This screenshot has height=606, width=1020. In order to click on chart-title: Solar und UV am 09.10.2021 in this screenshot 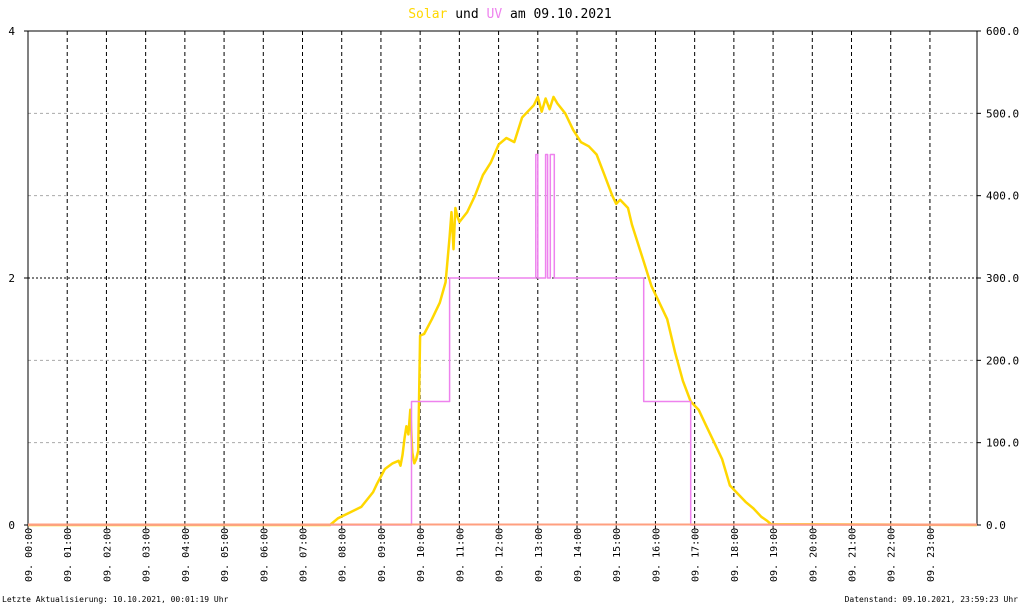, I will do `click(510, 14)`.